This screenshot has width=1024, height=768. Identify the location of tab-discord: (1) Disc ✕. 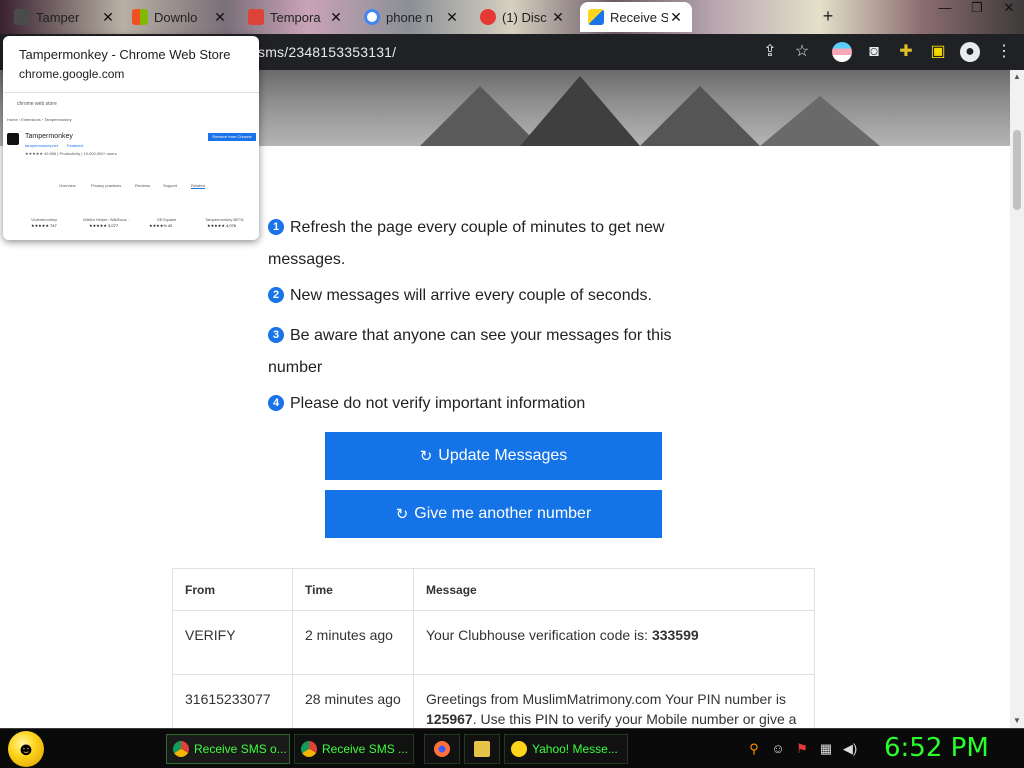
(523, 17).